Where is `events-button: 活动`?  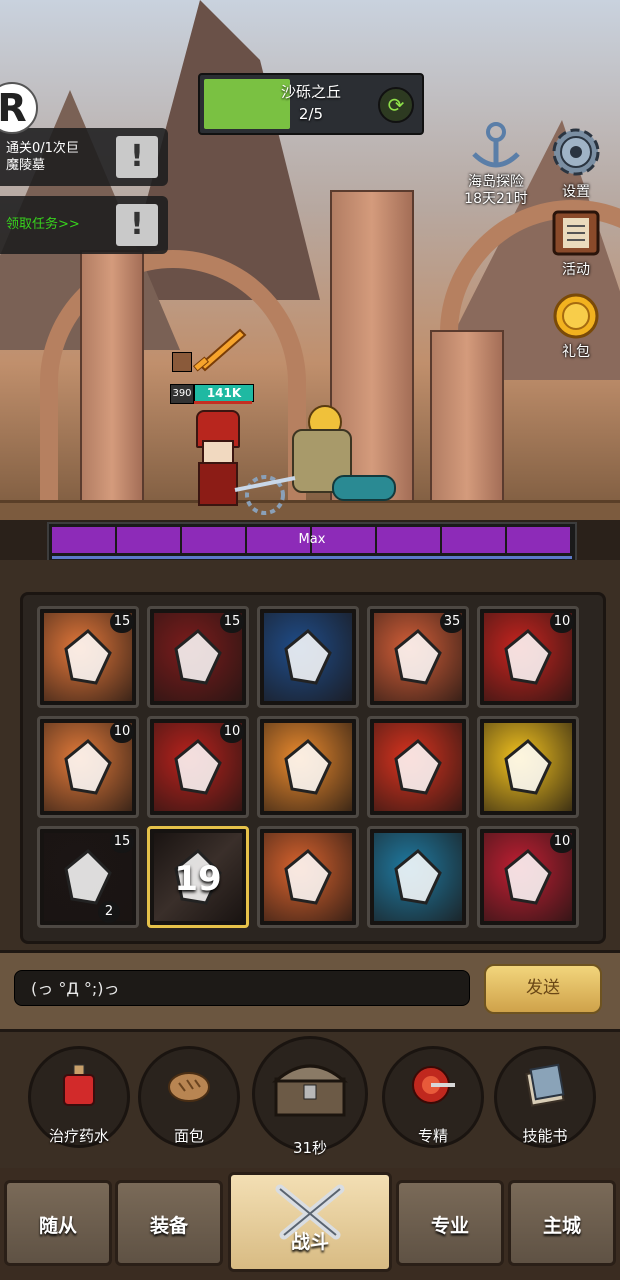
events-button: 活动 is located at coordinates (576, 243).